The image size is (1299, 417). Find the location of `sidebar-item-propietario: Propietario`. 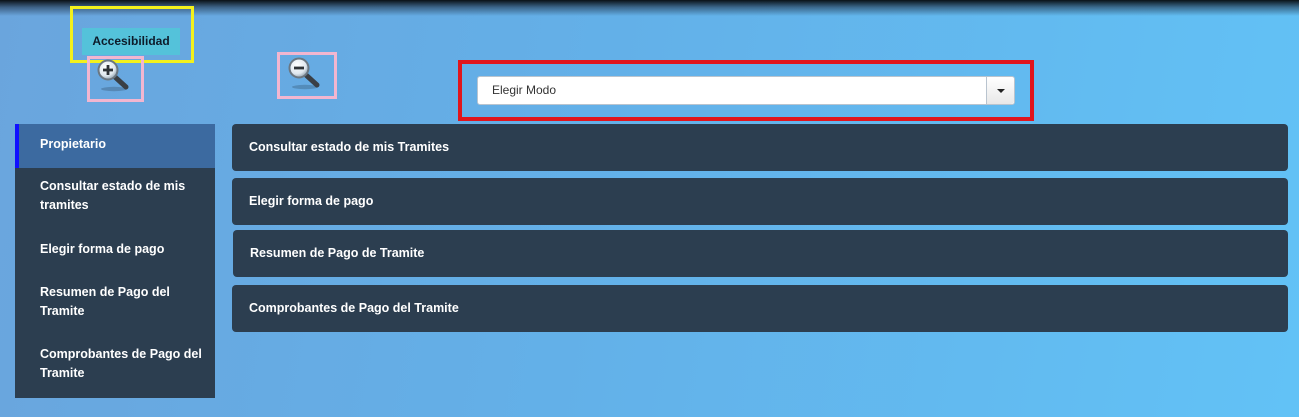

sidebar-item-propietario: Propietario is located at coordinates (115, 146).